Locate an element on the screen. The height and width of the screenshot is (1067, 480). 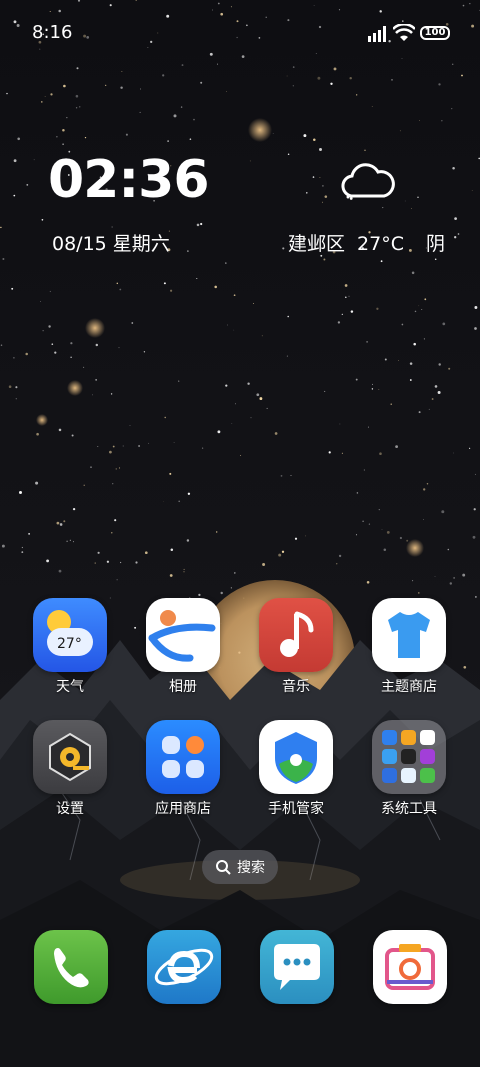
app-music: 音乐 is located at coordinates (296, 647).